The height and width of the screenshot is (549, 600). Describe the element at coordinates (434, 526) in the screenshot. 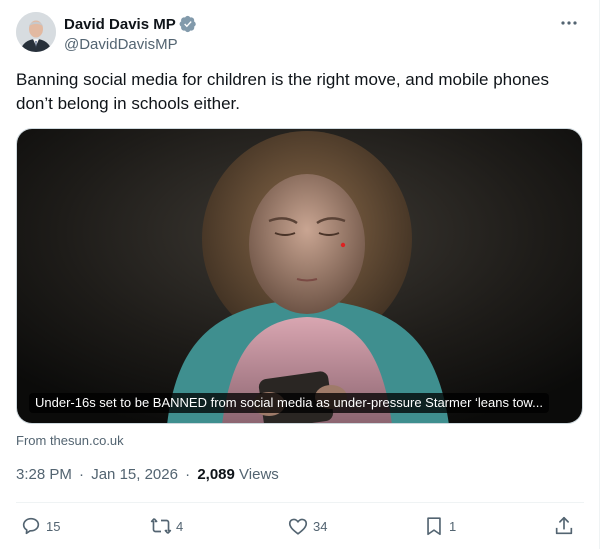

I see `bookmark-icon` at that location.